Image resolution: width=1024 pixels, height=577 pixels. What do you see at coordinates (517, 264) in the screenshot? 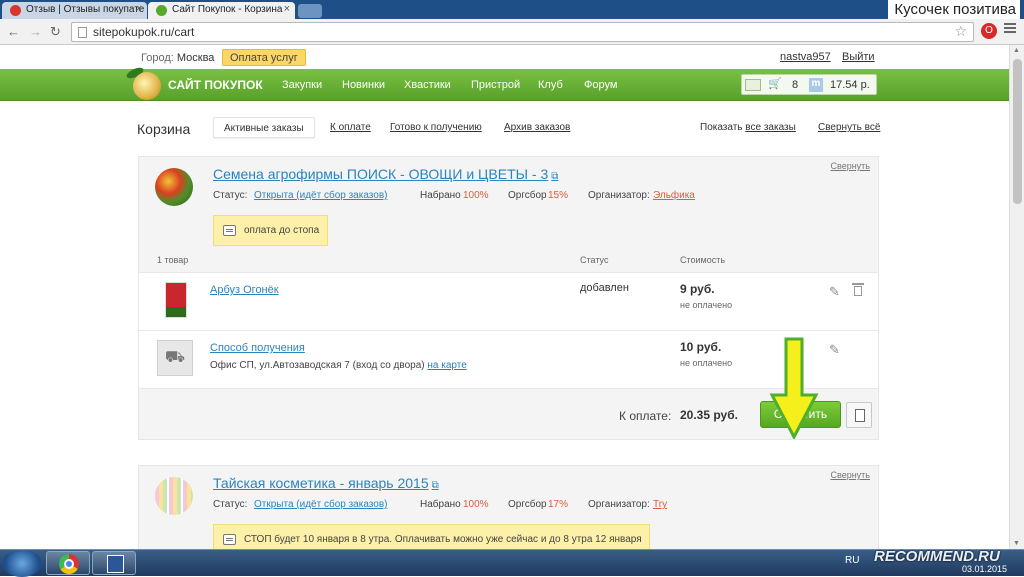
I see `items-table-header: 1 товар Статус Стоимость` at bounding box center [517, 264].